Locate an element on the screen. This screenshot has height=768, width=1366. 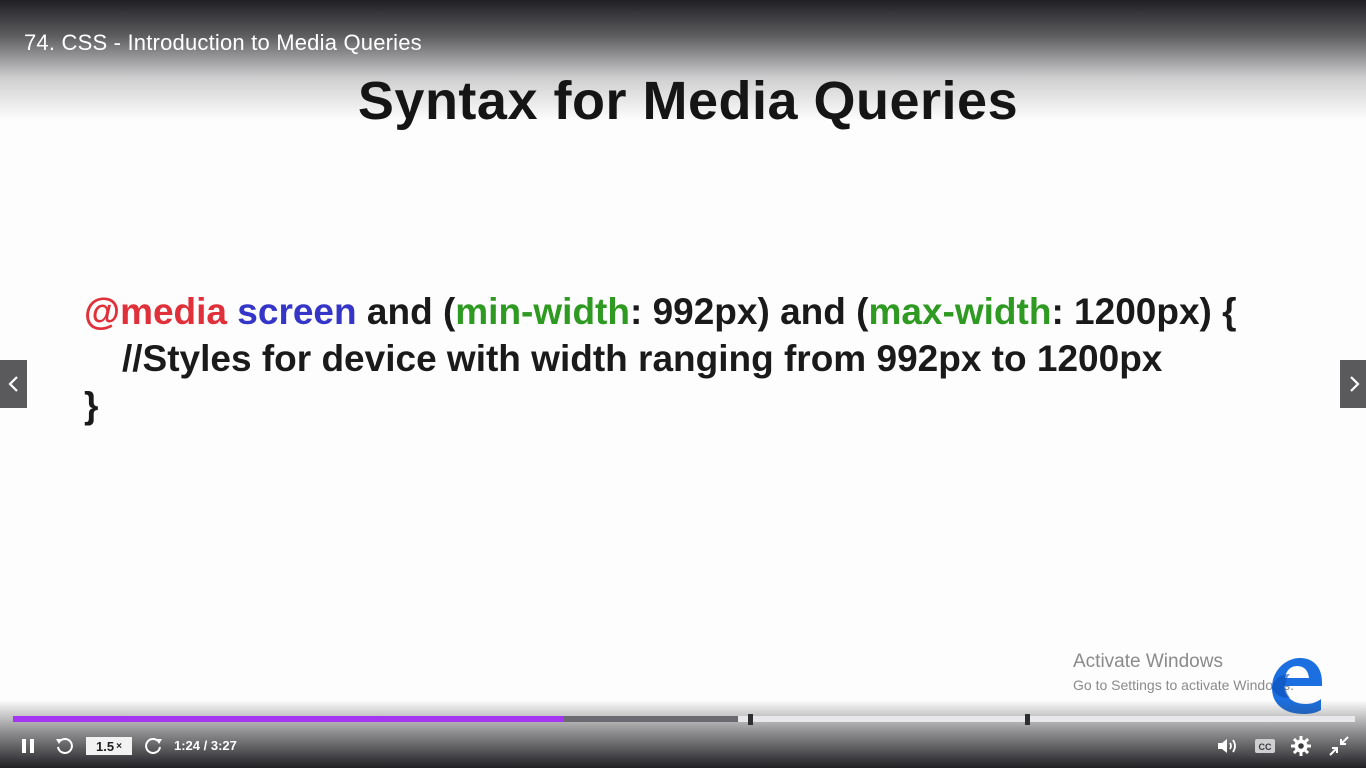
progress-bar is located at coordinates (684, 719).